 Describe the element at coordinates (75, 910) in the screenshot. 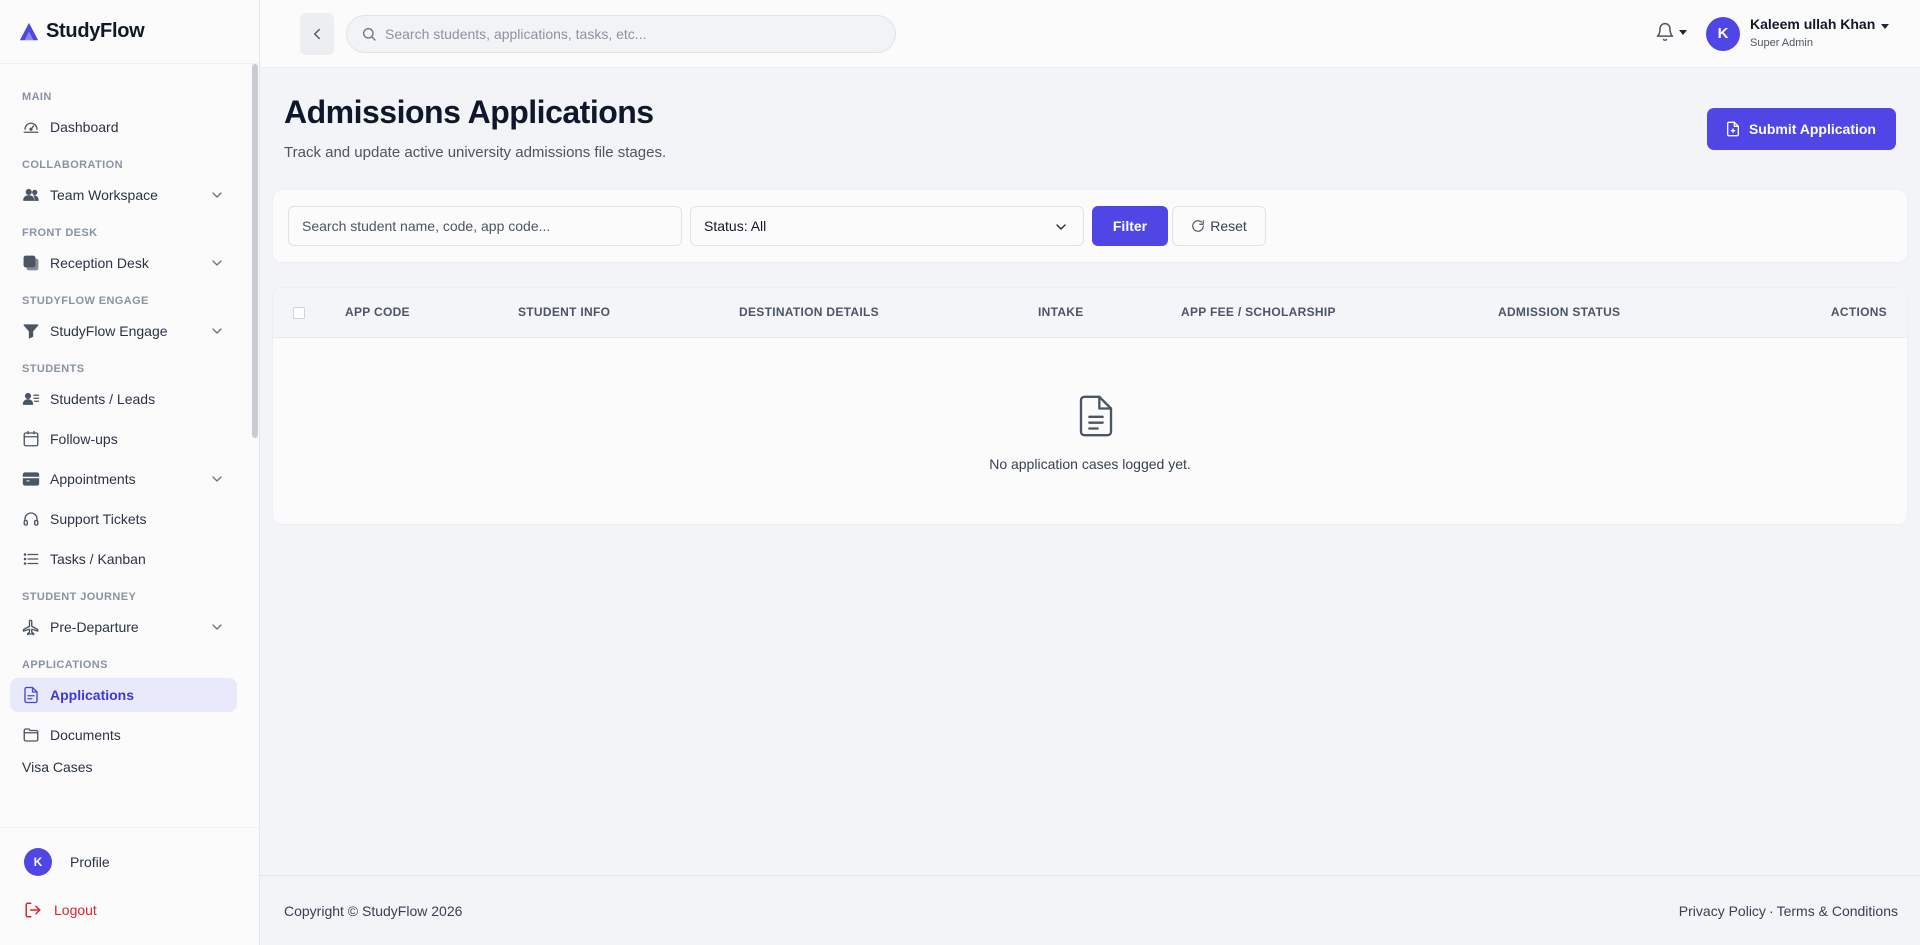

I see `logout-label: Logout` at that location.